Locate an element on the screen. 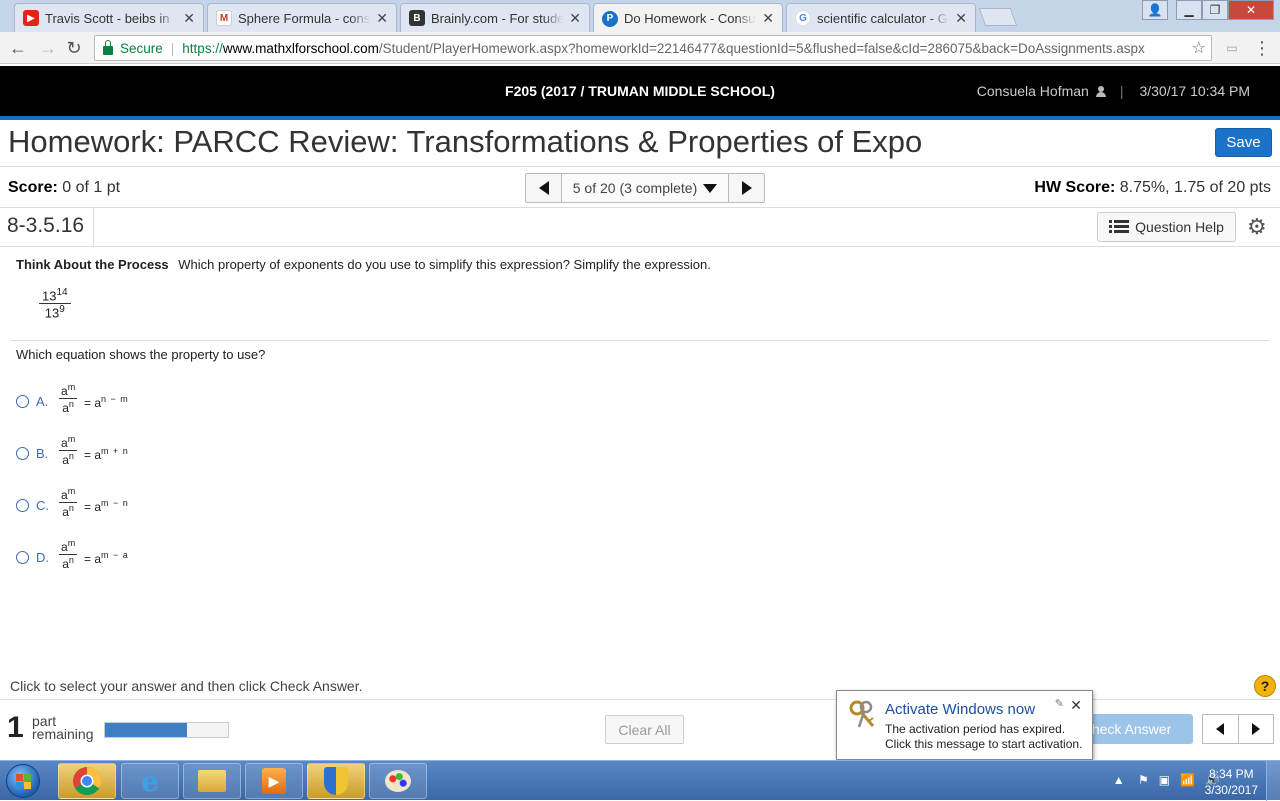  accent-strip is located at coordinates (640, 118).